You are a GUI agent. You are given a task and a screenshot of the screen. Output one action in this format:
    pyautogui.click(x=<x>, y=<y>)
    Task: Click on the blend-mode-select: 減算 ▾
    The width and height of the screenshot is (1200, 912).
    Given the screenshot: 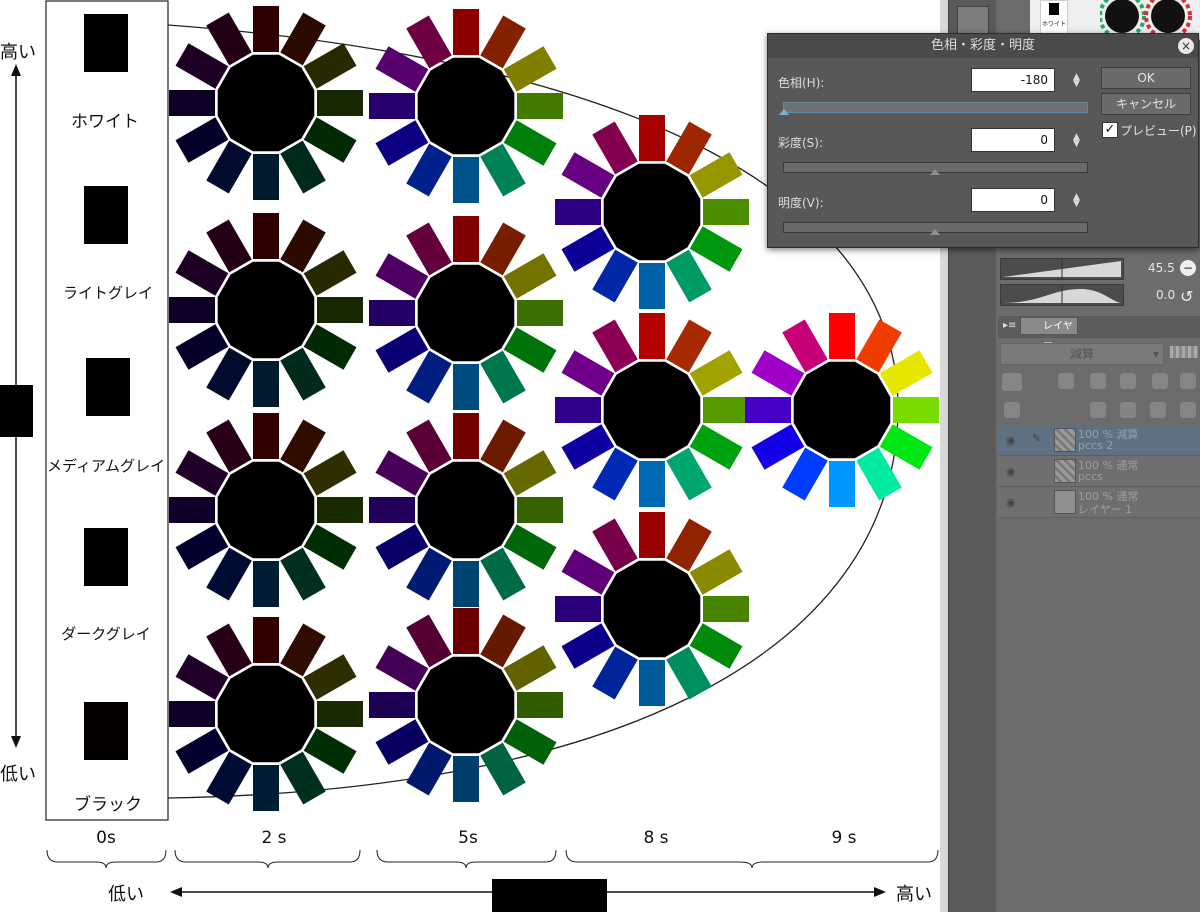 What is the action you would take?
    pyautogui.click(x=1082, y=354)
    